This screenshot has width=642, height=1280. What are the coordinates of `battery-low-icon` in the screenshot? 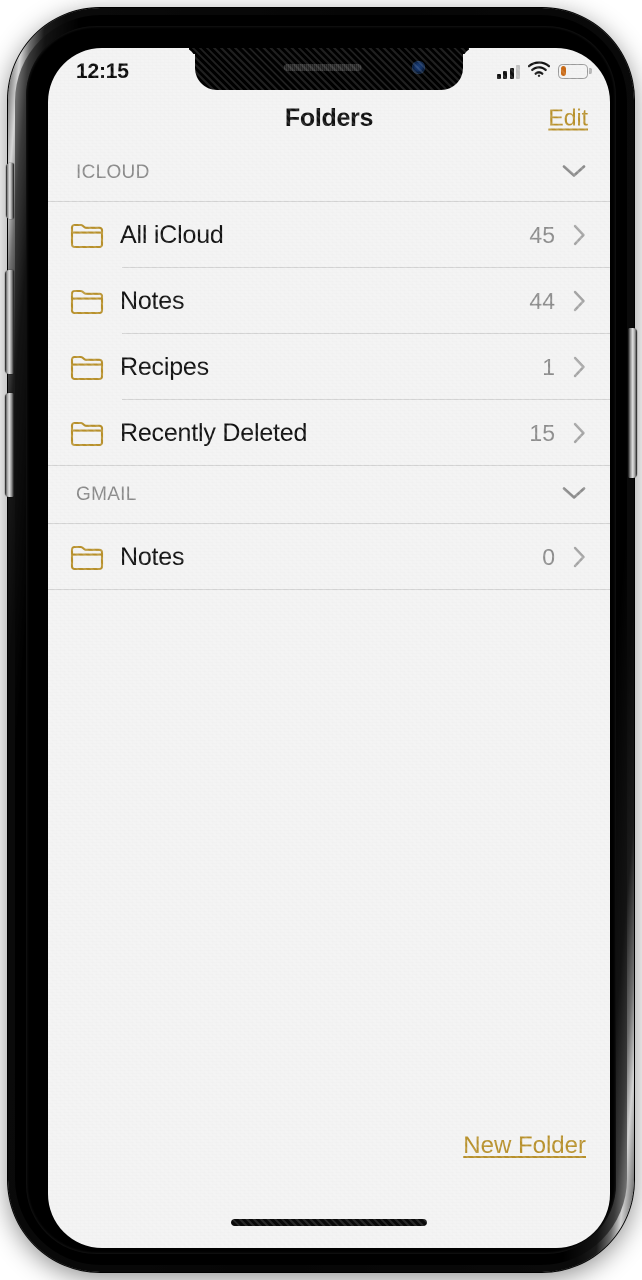 It's located at (573, 71).